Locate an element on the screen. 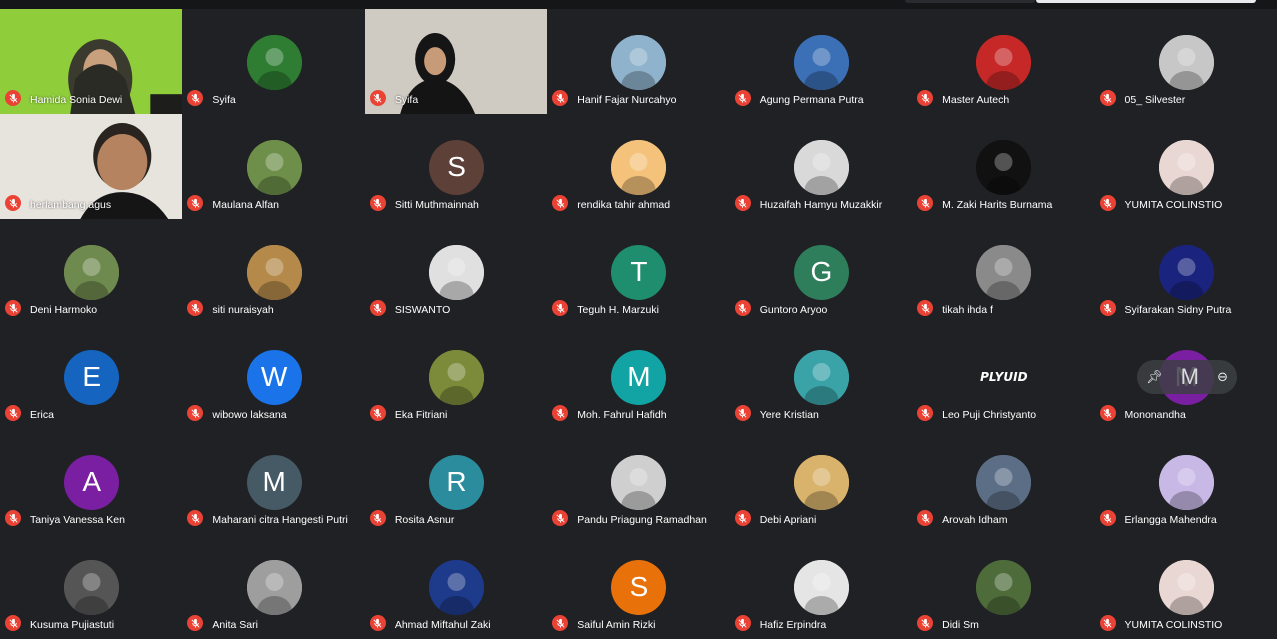 The height and width of the screenshot is (639, 1277). participant-tile: M. Zaki Harits Burnama is located at coordinates (1003, 166).